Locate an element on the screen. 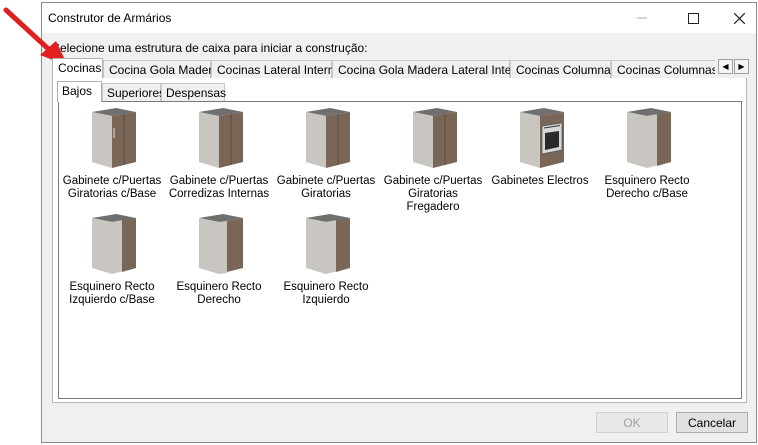  tab-bajos: Bajos is located at coordinates (79, 91).